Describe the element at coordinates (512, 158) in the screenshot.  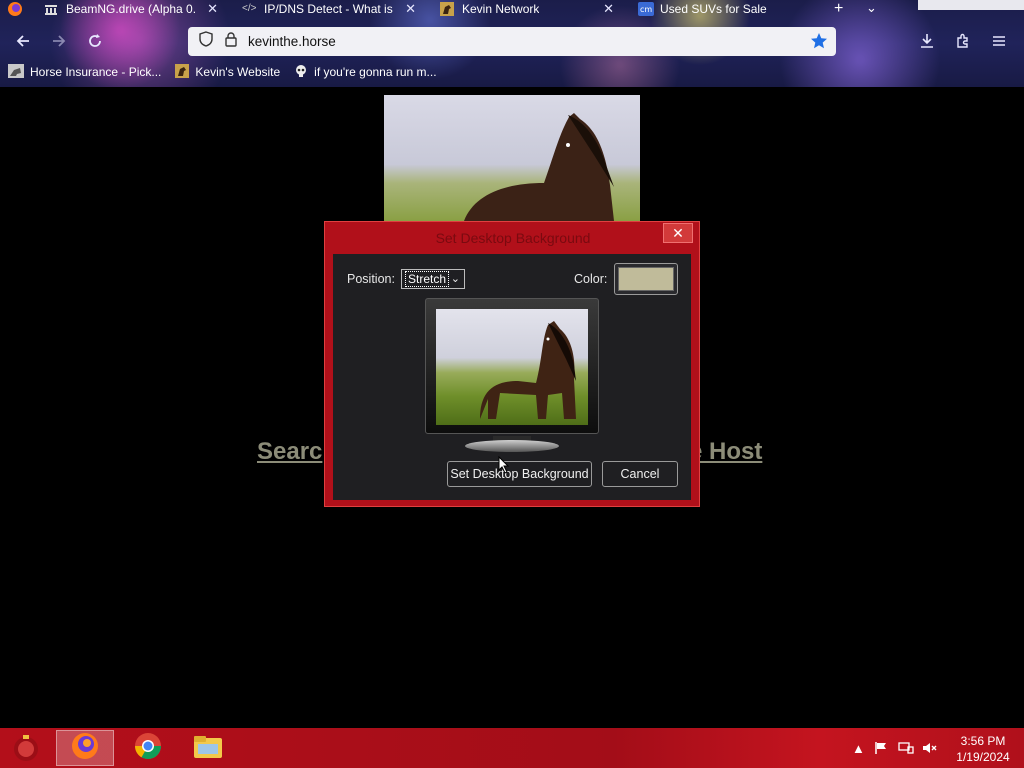
I see `horse-image` at that location.